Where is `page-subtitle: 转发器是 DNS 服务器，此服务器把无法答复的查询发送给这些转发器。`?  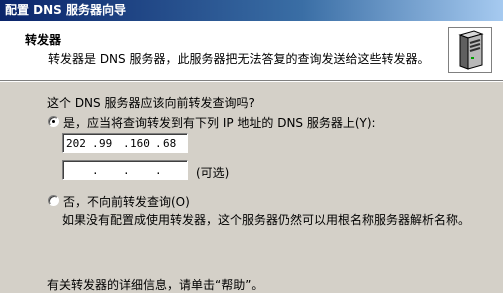 page-subtitle: 转发器是 DNS 服务器，此服务器把无法答复的查询发送给这些转发器。 is located at coordinates (239, 59).